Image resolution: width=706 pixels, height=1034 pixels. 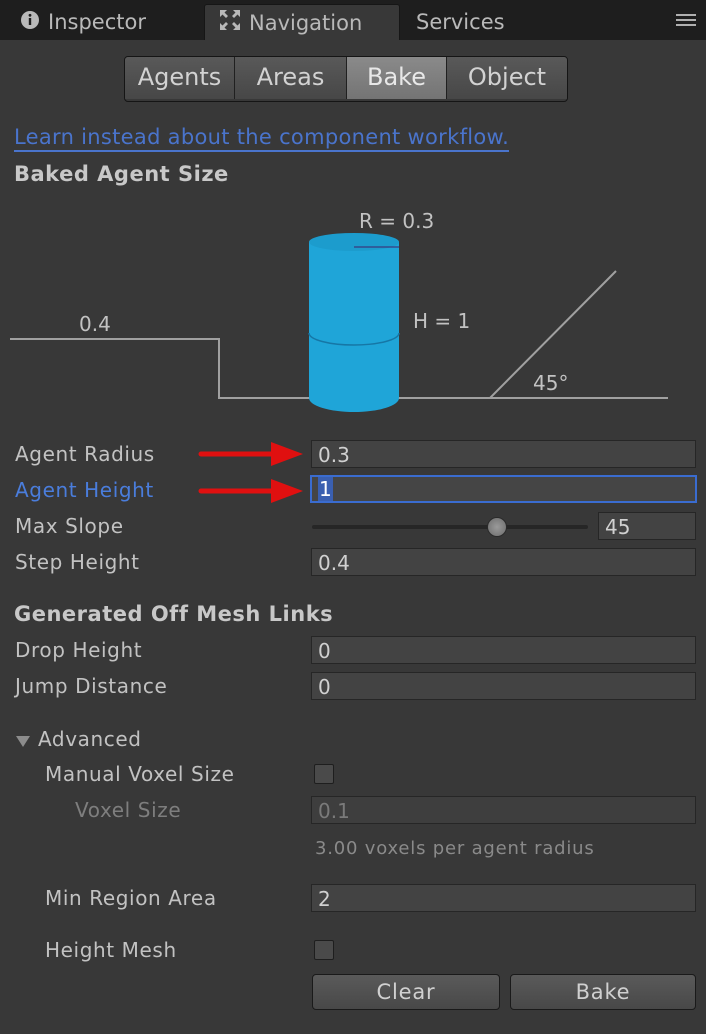 What do you see at coordinates (230, 24) in the screenshot?
I see `navigation-icon` at bounding box center [230, 24].